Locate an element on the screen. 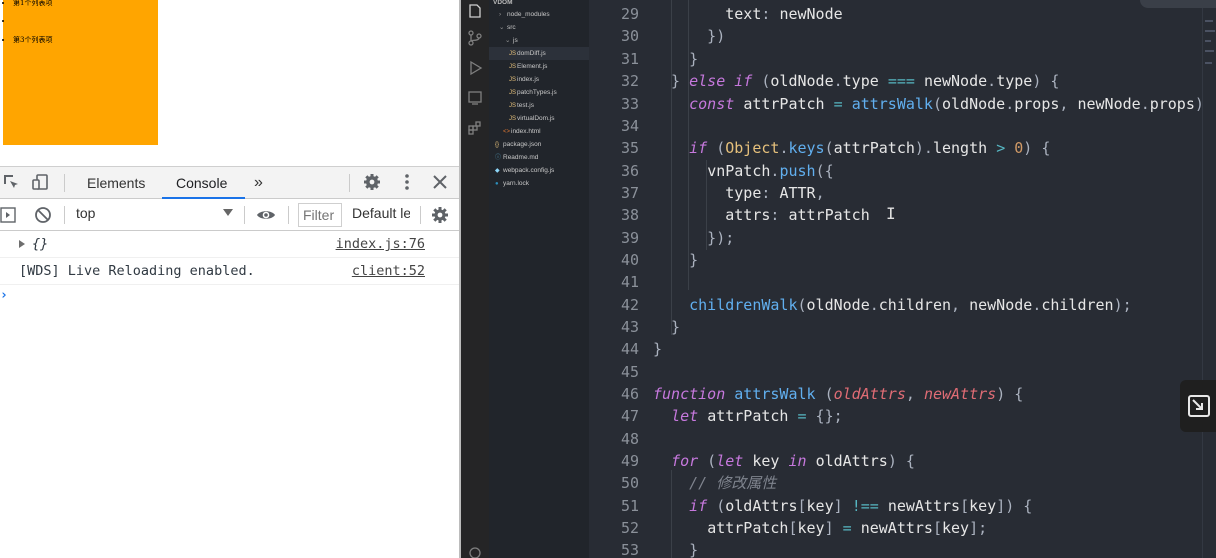 This screenshot has height=558, width=1216. console-message: [WDS] Live Reloading enabled. client:52 is located at coordinates (229, 271).